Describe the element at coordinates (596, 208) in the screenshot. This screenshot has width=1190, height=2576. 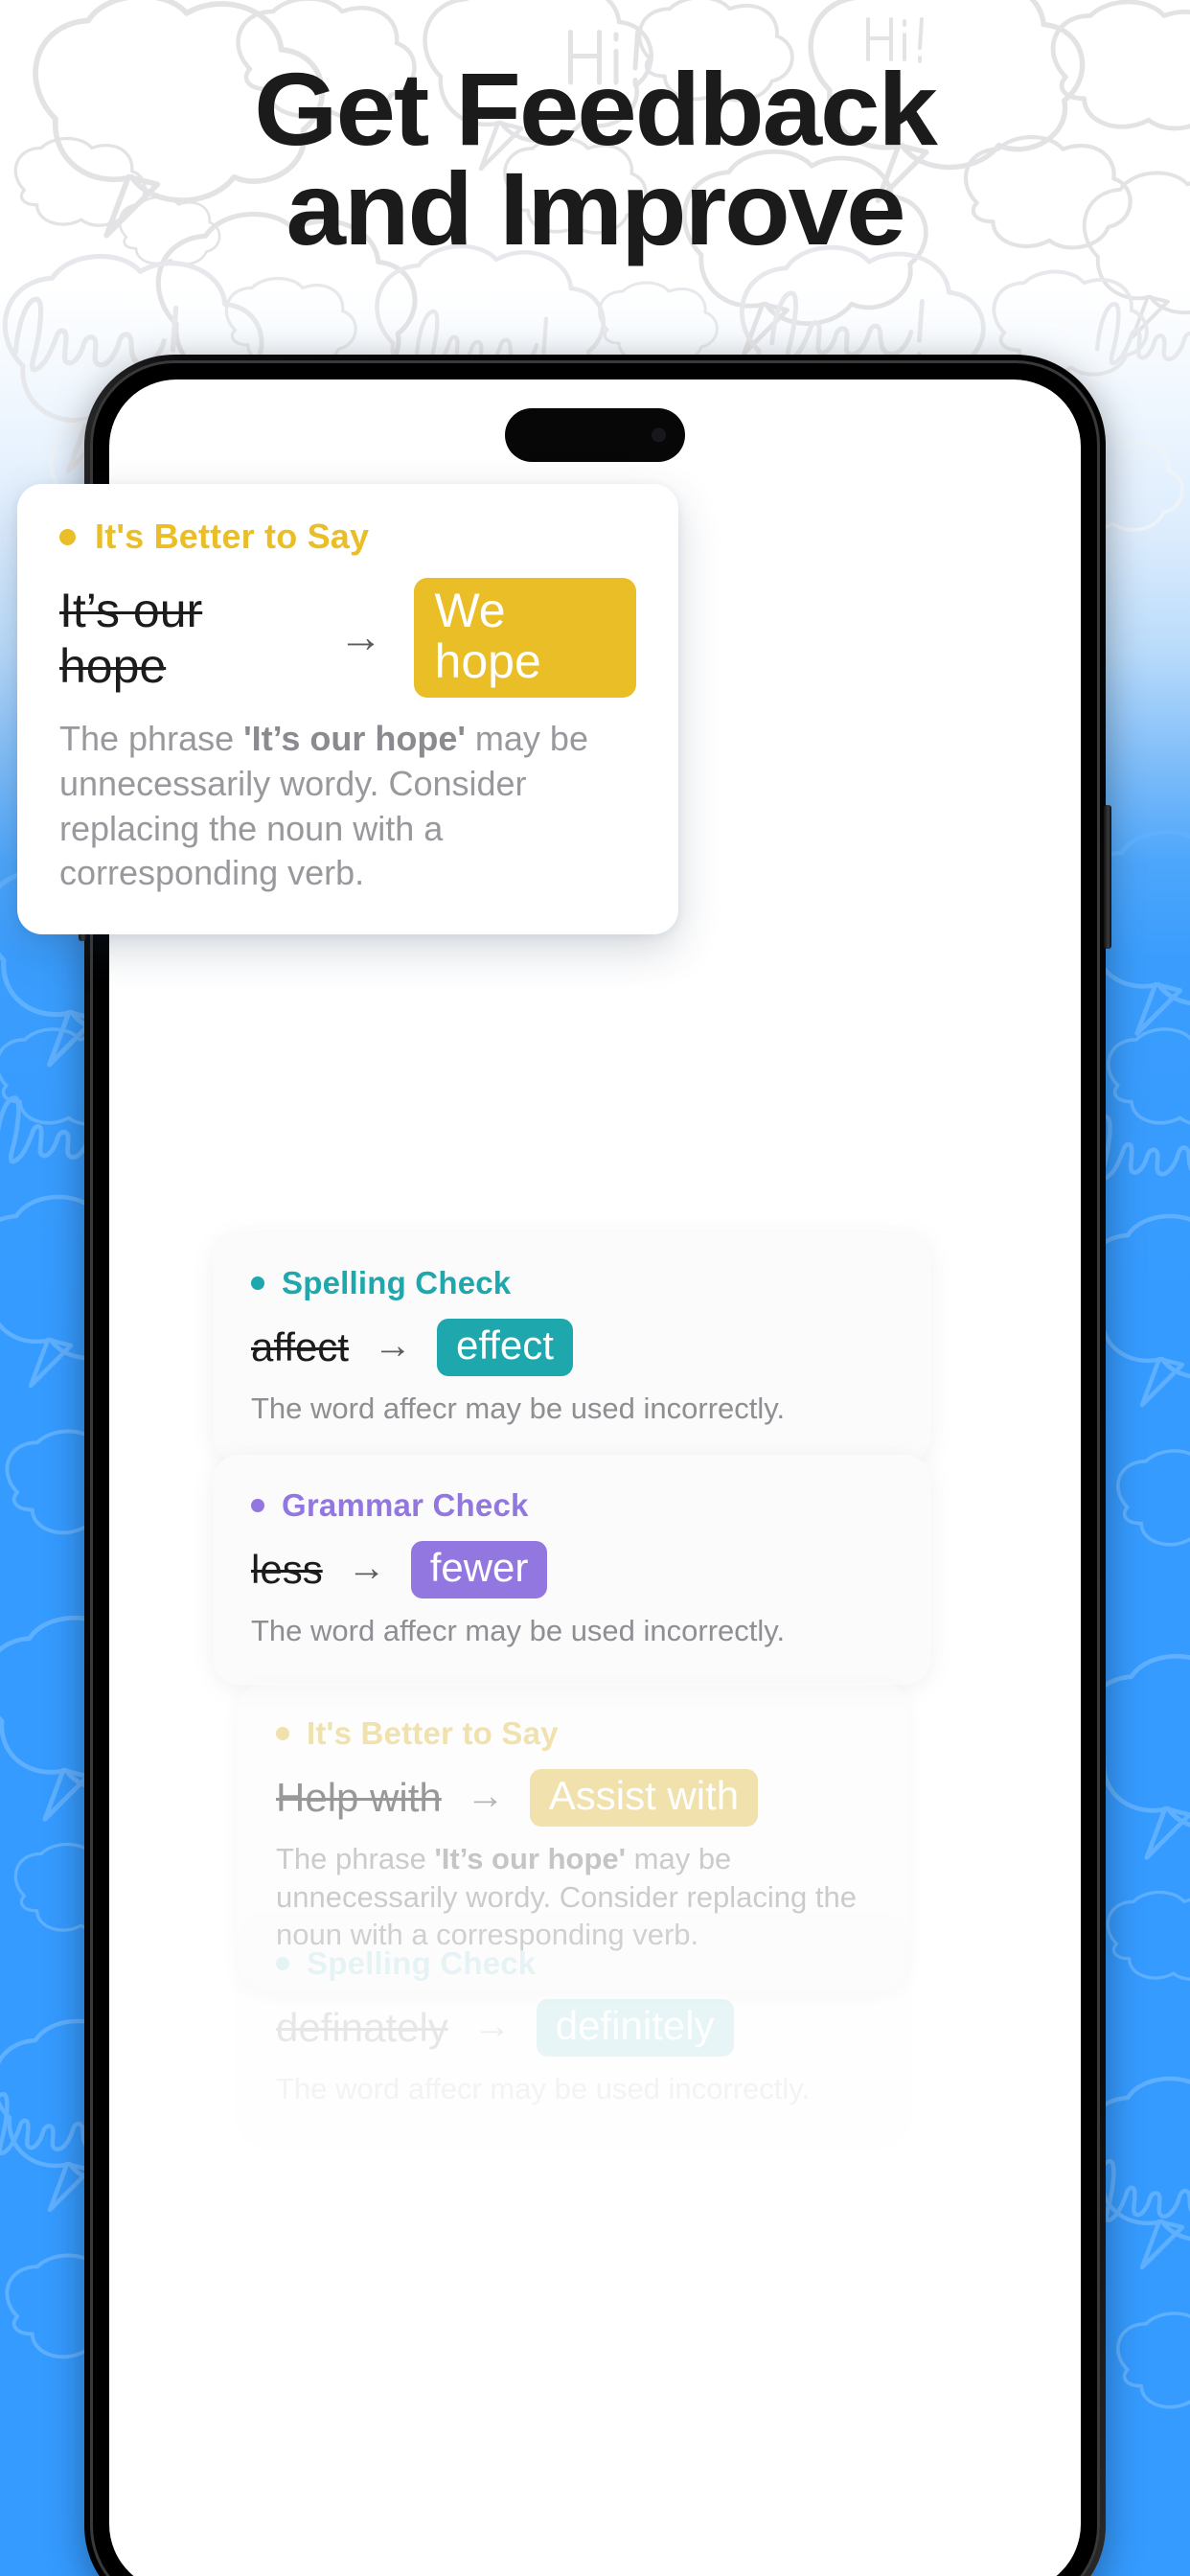
I see `headline-line-2: and Improve` at that location.